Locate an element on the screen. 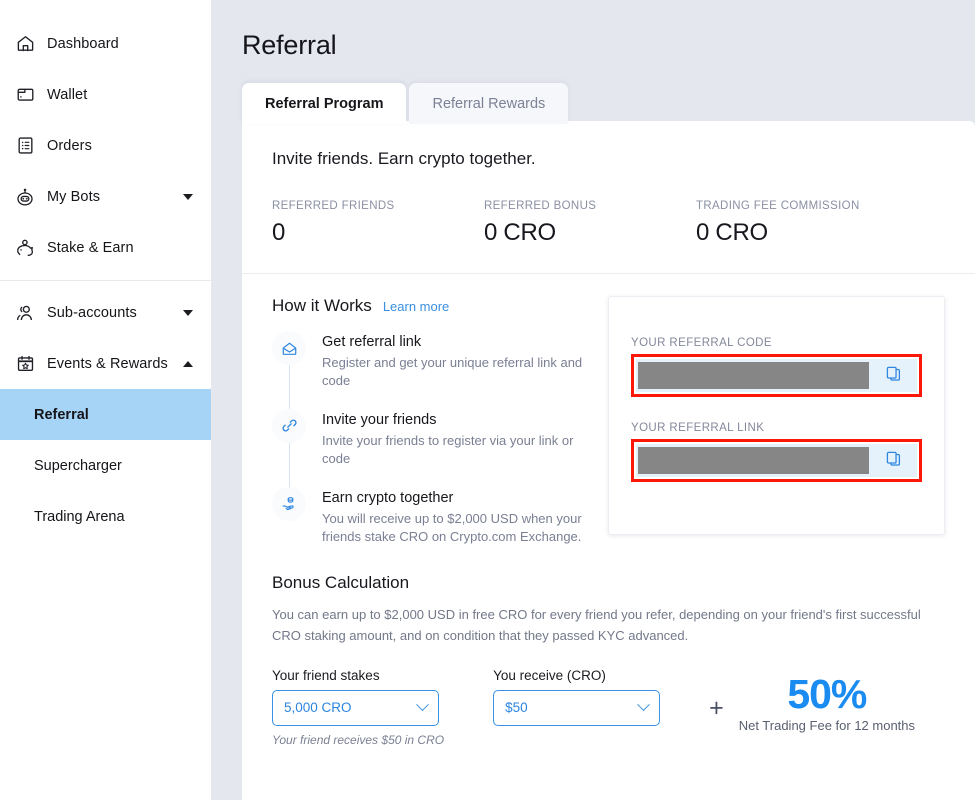  link-chain-icon is located at coordinates (289, 425).